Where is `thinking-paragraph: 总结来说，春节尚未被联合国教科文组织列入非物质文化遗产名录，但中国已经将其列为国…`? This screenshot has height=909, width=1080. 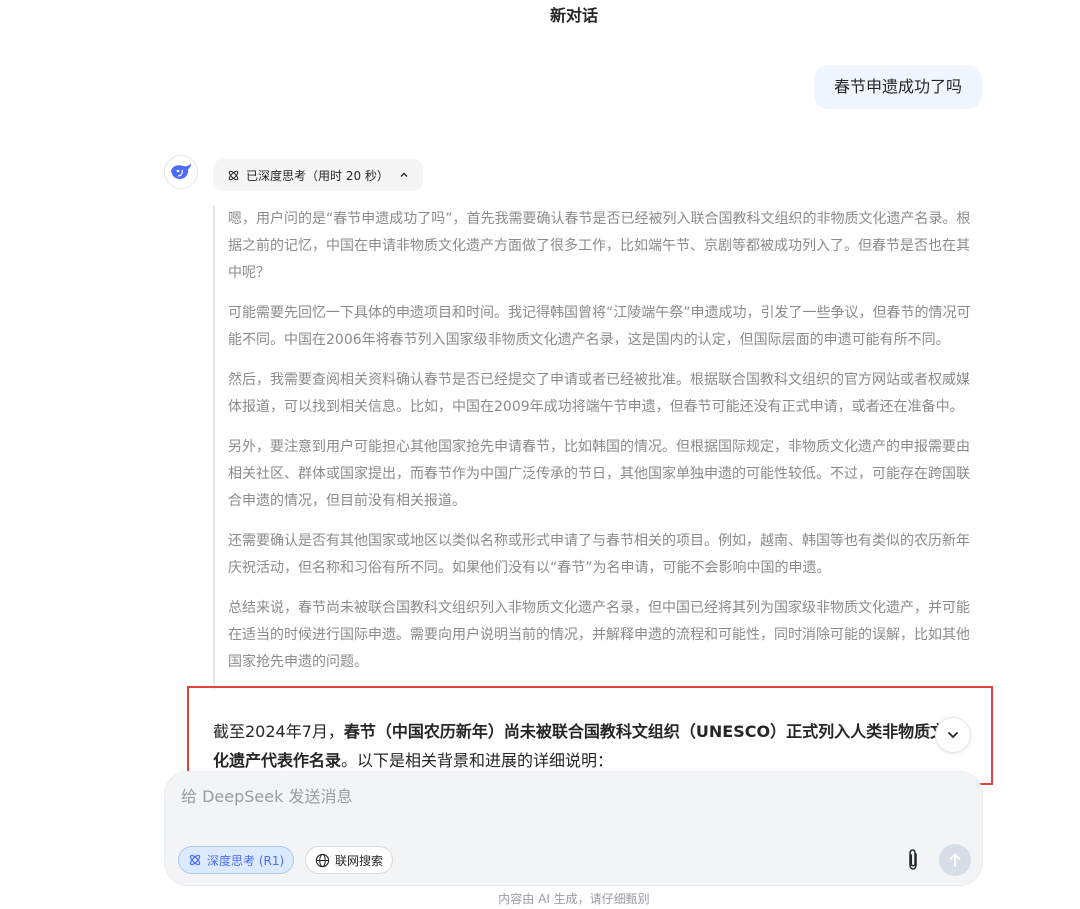 thinking-paragraph: 总结来说，春节尚未被联合国教科文组织列入非物质文化遗产名录，但中国已经将其列为国… is located at coordinates (599, 635).